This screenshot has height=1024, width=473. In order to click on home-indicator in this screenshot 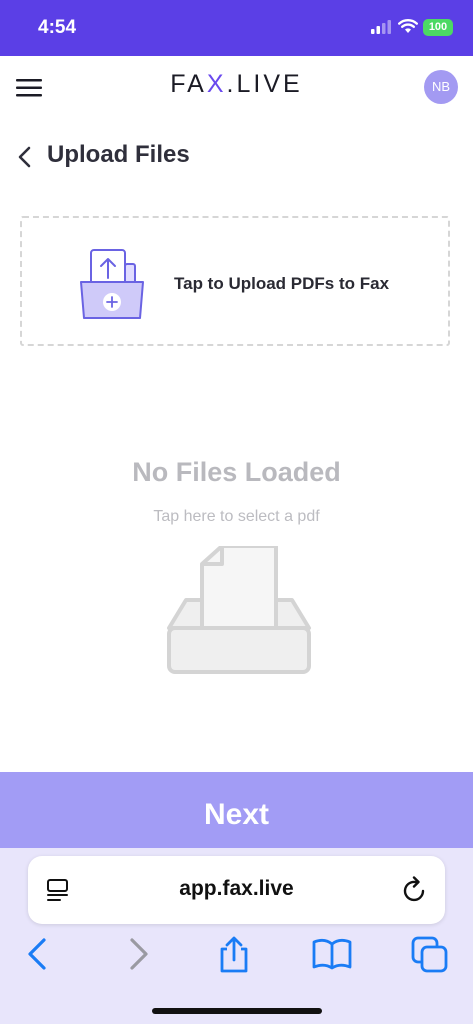, I will do `click(237, 1011)`.